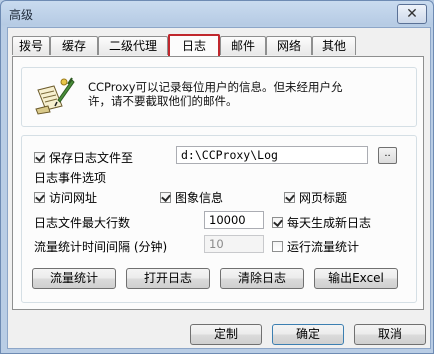 The width and height of the screenshot is (434, 354). I want to click on interval-label: 流量统计时间间隔 (分钟), so click(100, 246).